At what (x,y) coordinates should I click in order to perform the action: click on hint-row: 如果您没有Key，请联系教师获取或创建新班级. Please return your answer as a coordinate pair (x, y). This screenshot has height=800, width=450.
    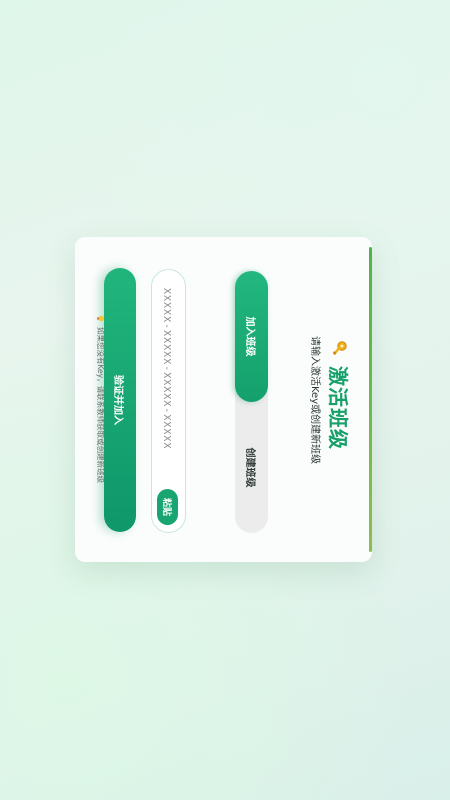
    Looking at the image, I should click on (100, 398).